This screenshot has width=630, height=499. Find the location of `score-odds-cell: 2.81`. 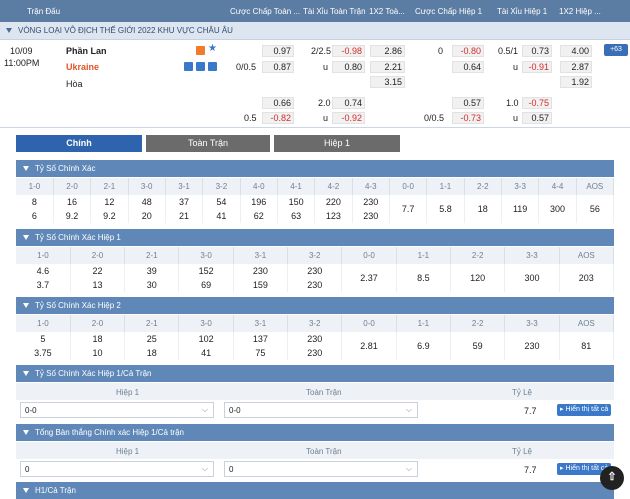

score-odds-cell: 2.81 is located at coordinates (369, 346).